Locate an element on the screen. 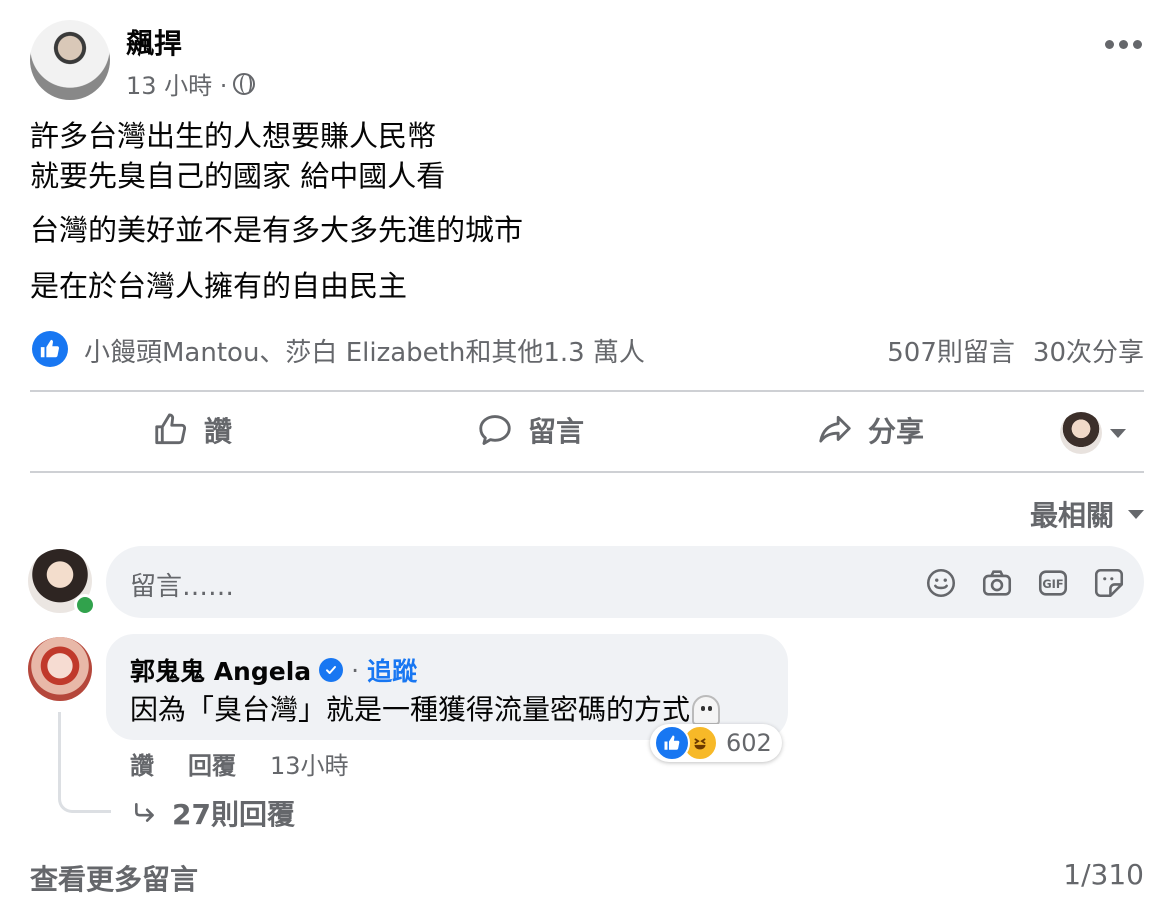 Image resolution: width=1176 pixels, height=910 pixels. author-avatar is located at coordinates (70, 60).